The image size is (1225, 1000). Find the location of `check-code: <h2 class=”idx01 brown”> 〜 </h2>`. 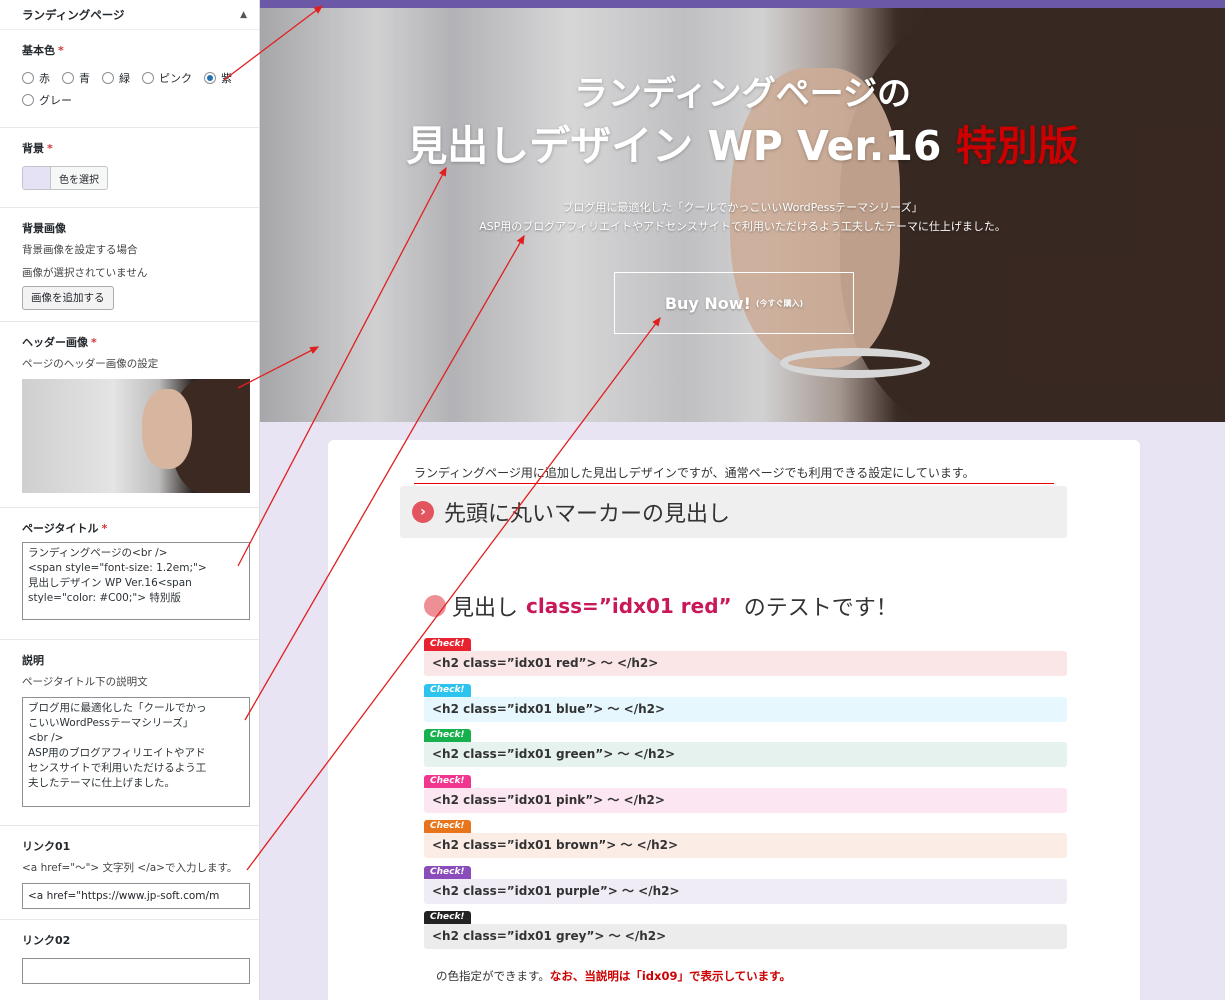

check-code: <h2 class=”idx01 brown”> 〜 </h2> is located at coordinates (745, 845).